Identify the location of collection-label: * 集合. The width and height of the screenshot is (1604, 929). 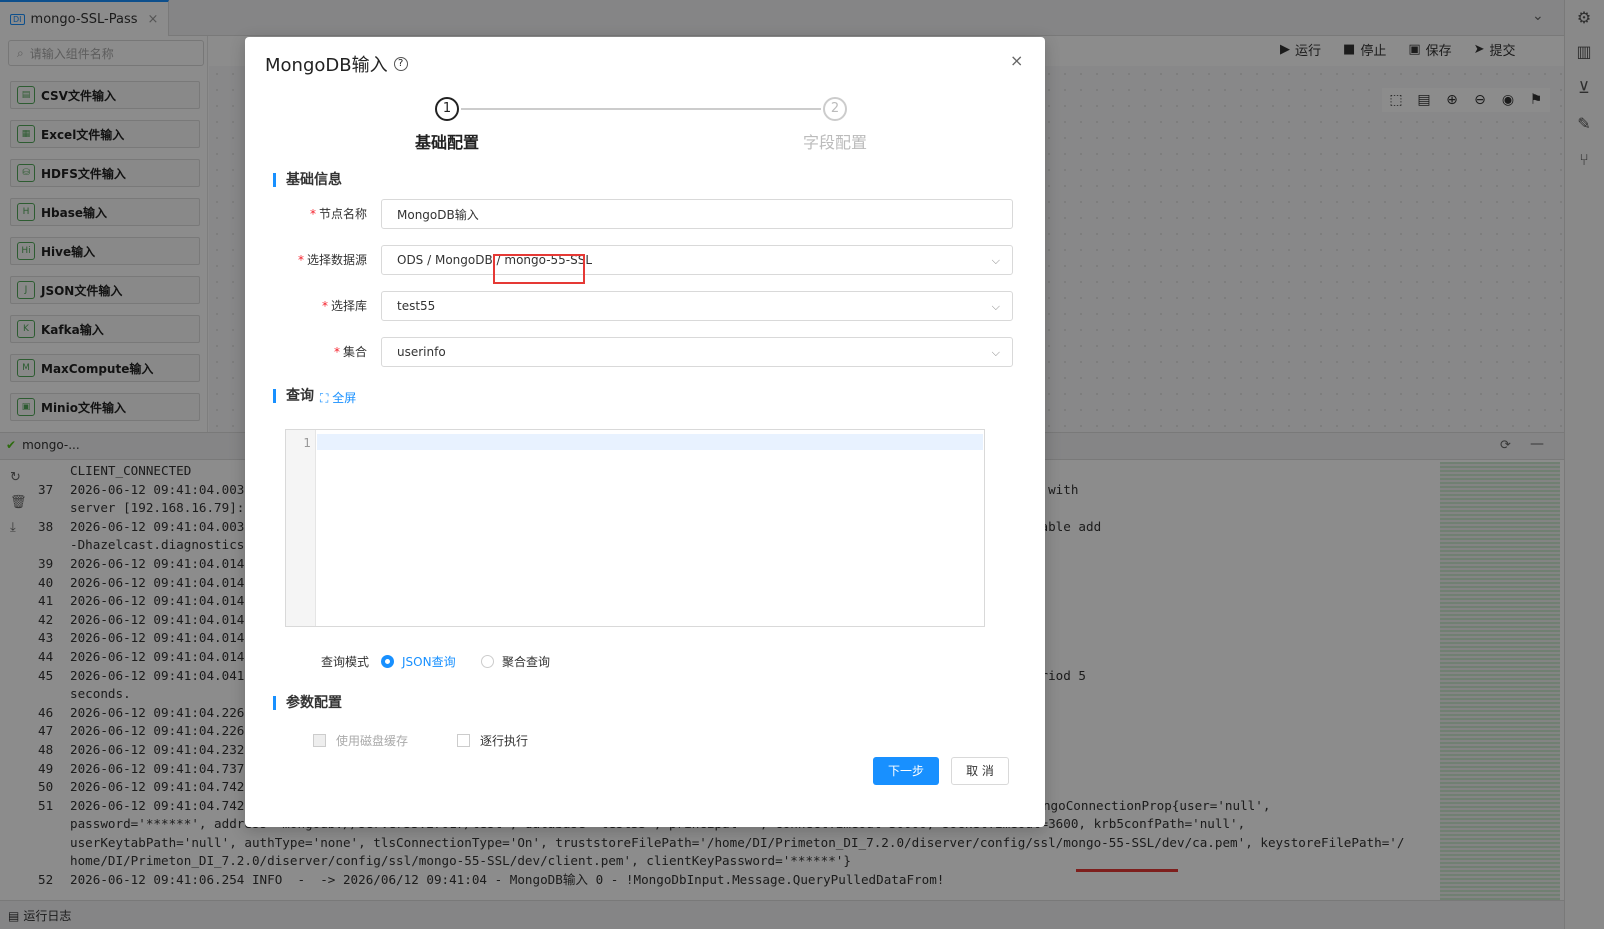
(350, 352).